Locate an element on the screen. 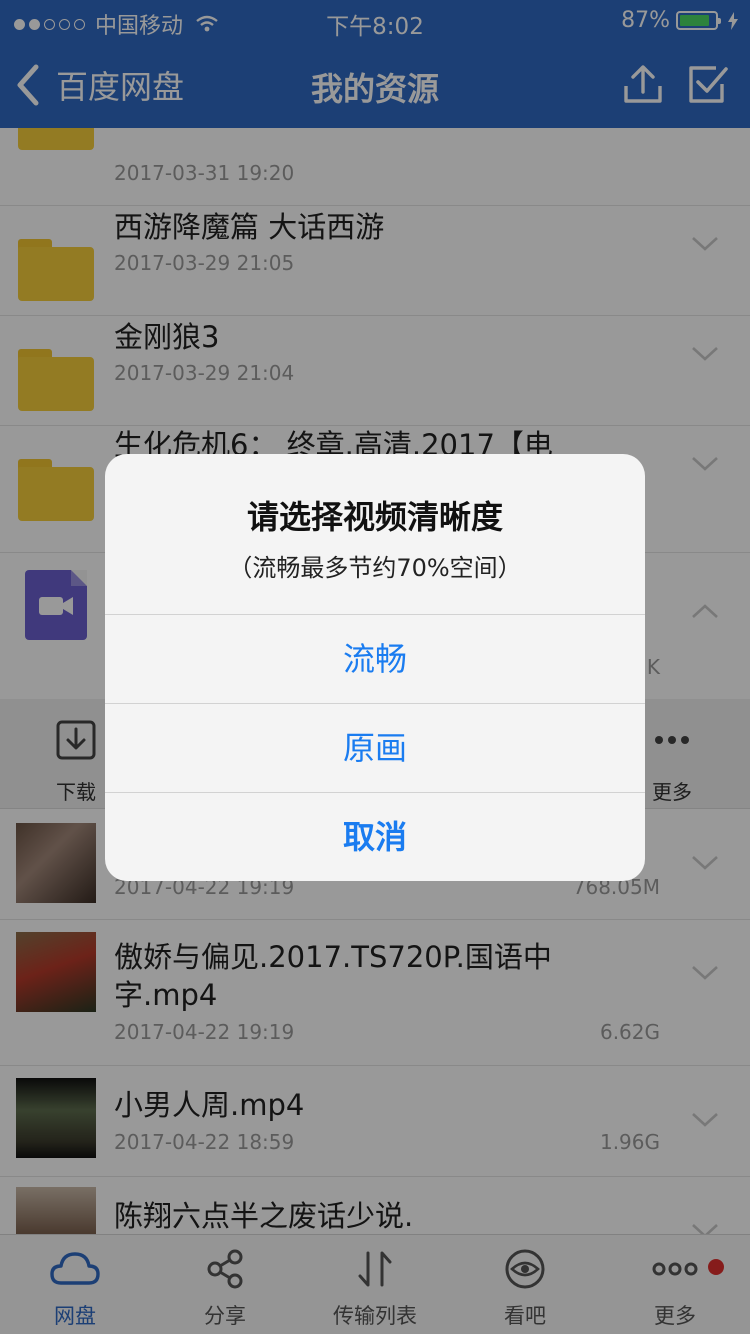 This screenshot has height=1334, width=750. cancel-button: 取消 is located at coordinates (375, 836).